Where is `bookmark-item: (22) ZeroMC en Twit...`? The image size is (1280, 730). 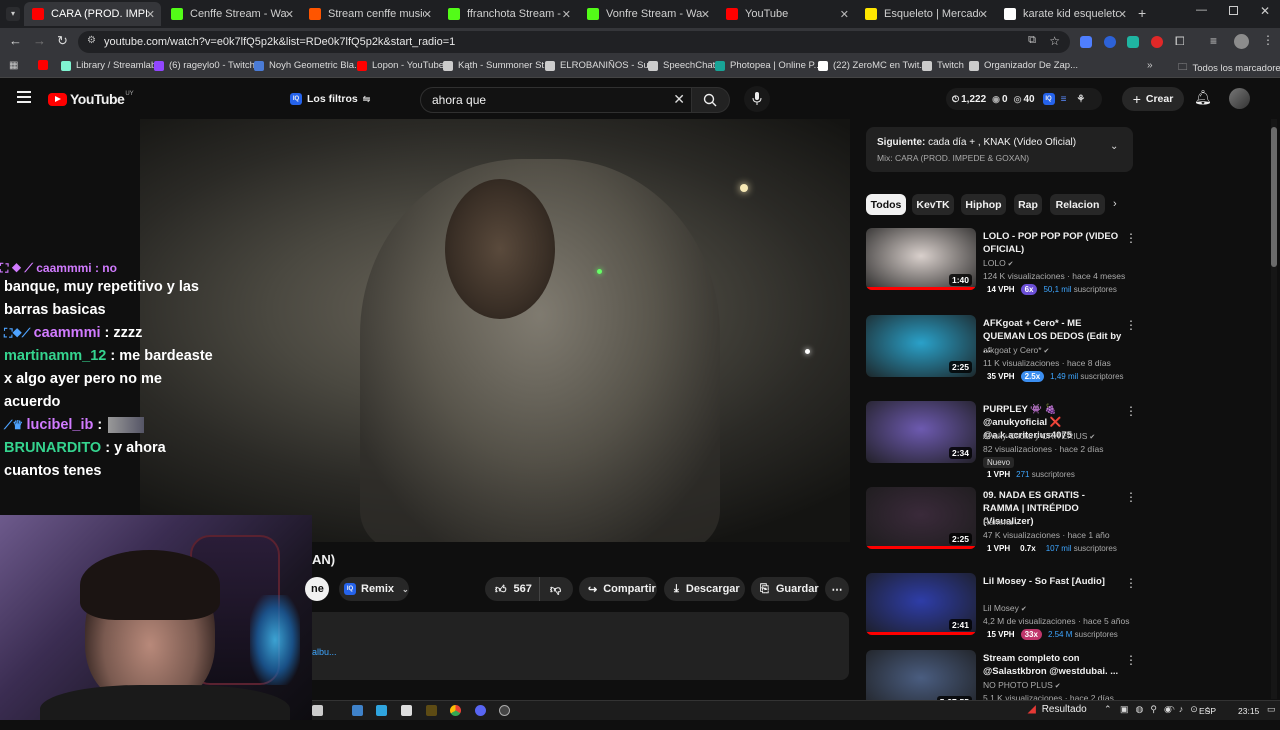
bookmark-item: (22) ZeroMC en Twit... is located at coordinates (872, 65).